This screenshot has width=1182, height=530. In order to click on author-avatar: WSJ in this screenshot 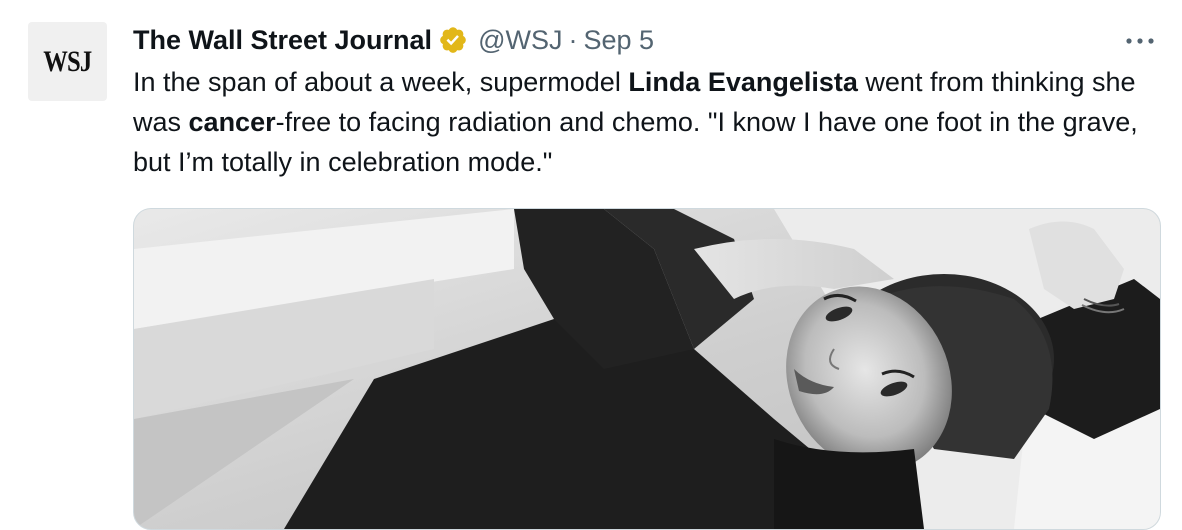, I will do `click(67, 61)`.